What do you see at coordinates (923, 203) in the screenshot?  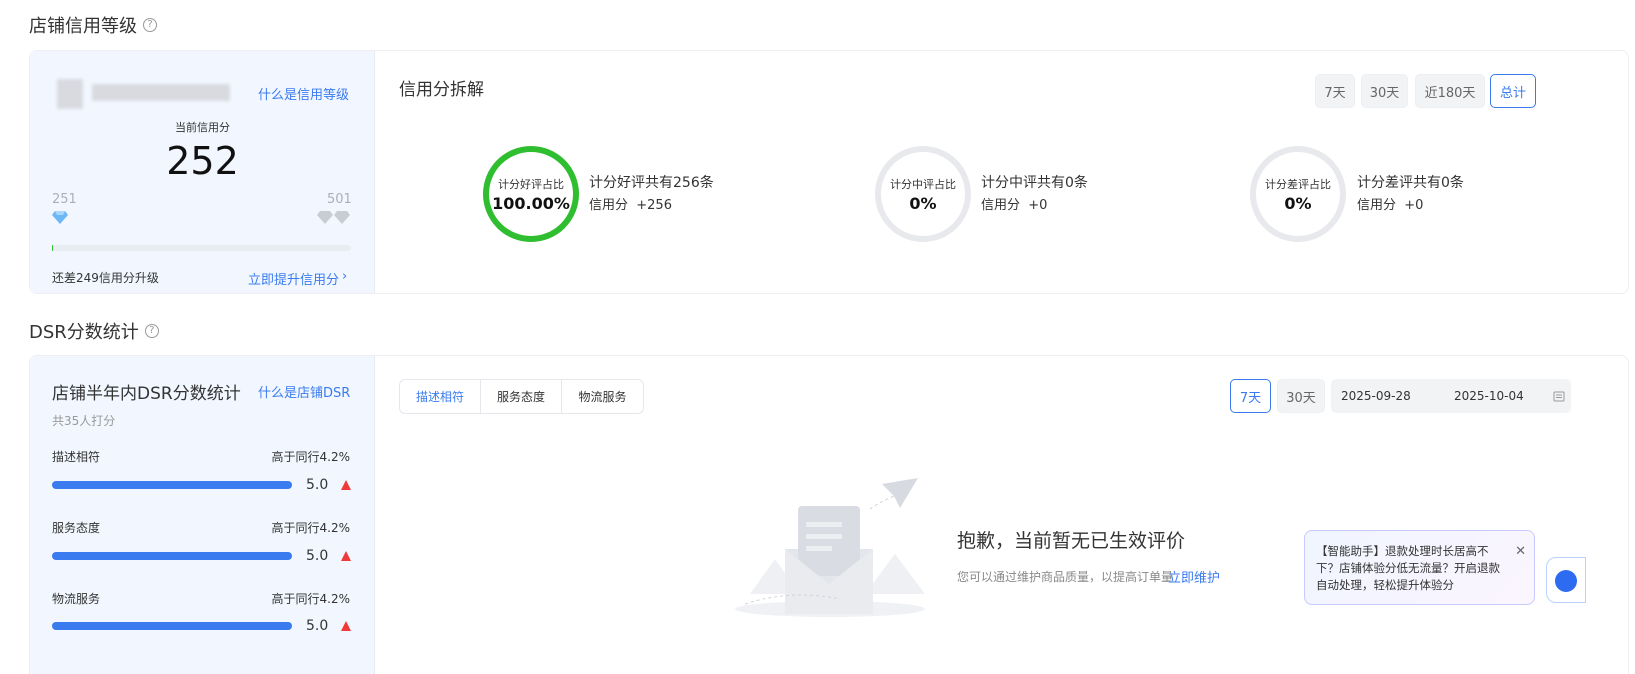 I see `neutral-ring-value: 0%` at bounding box center [923, 203].